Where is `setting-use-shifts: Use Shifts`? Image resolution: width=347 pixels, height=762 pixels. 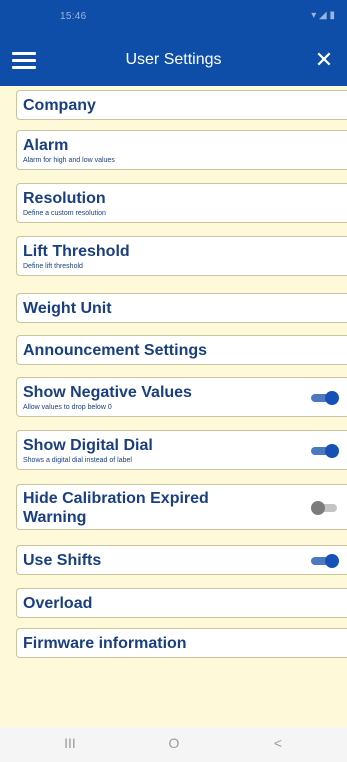 setting-use-shifts: Use Shifts is located at coordinates (181, 560).